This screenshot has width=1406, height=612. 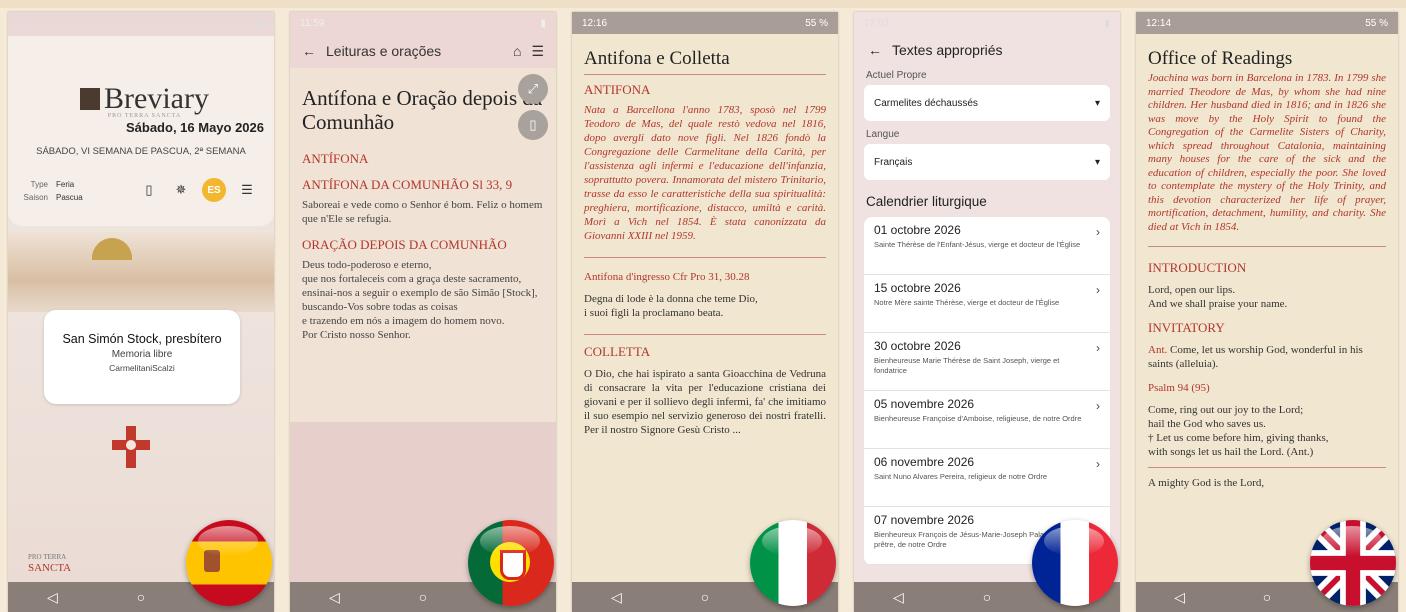 What do you see at coordinates (987, 103) in the screenshot?
I see `propre-select: Carmelites déchaussés ▾` at bounding box center [987, 103].